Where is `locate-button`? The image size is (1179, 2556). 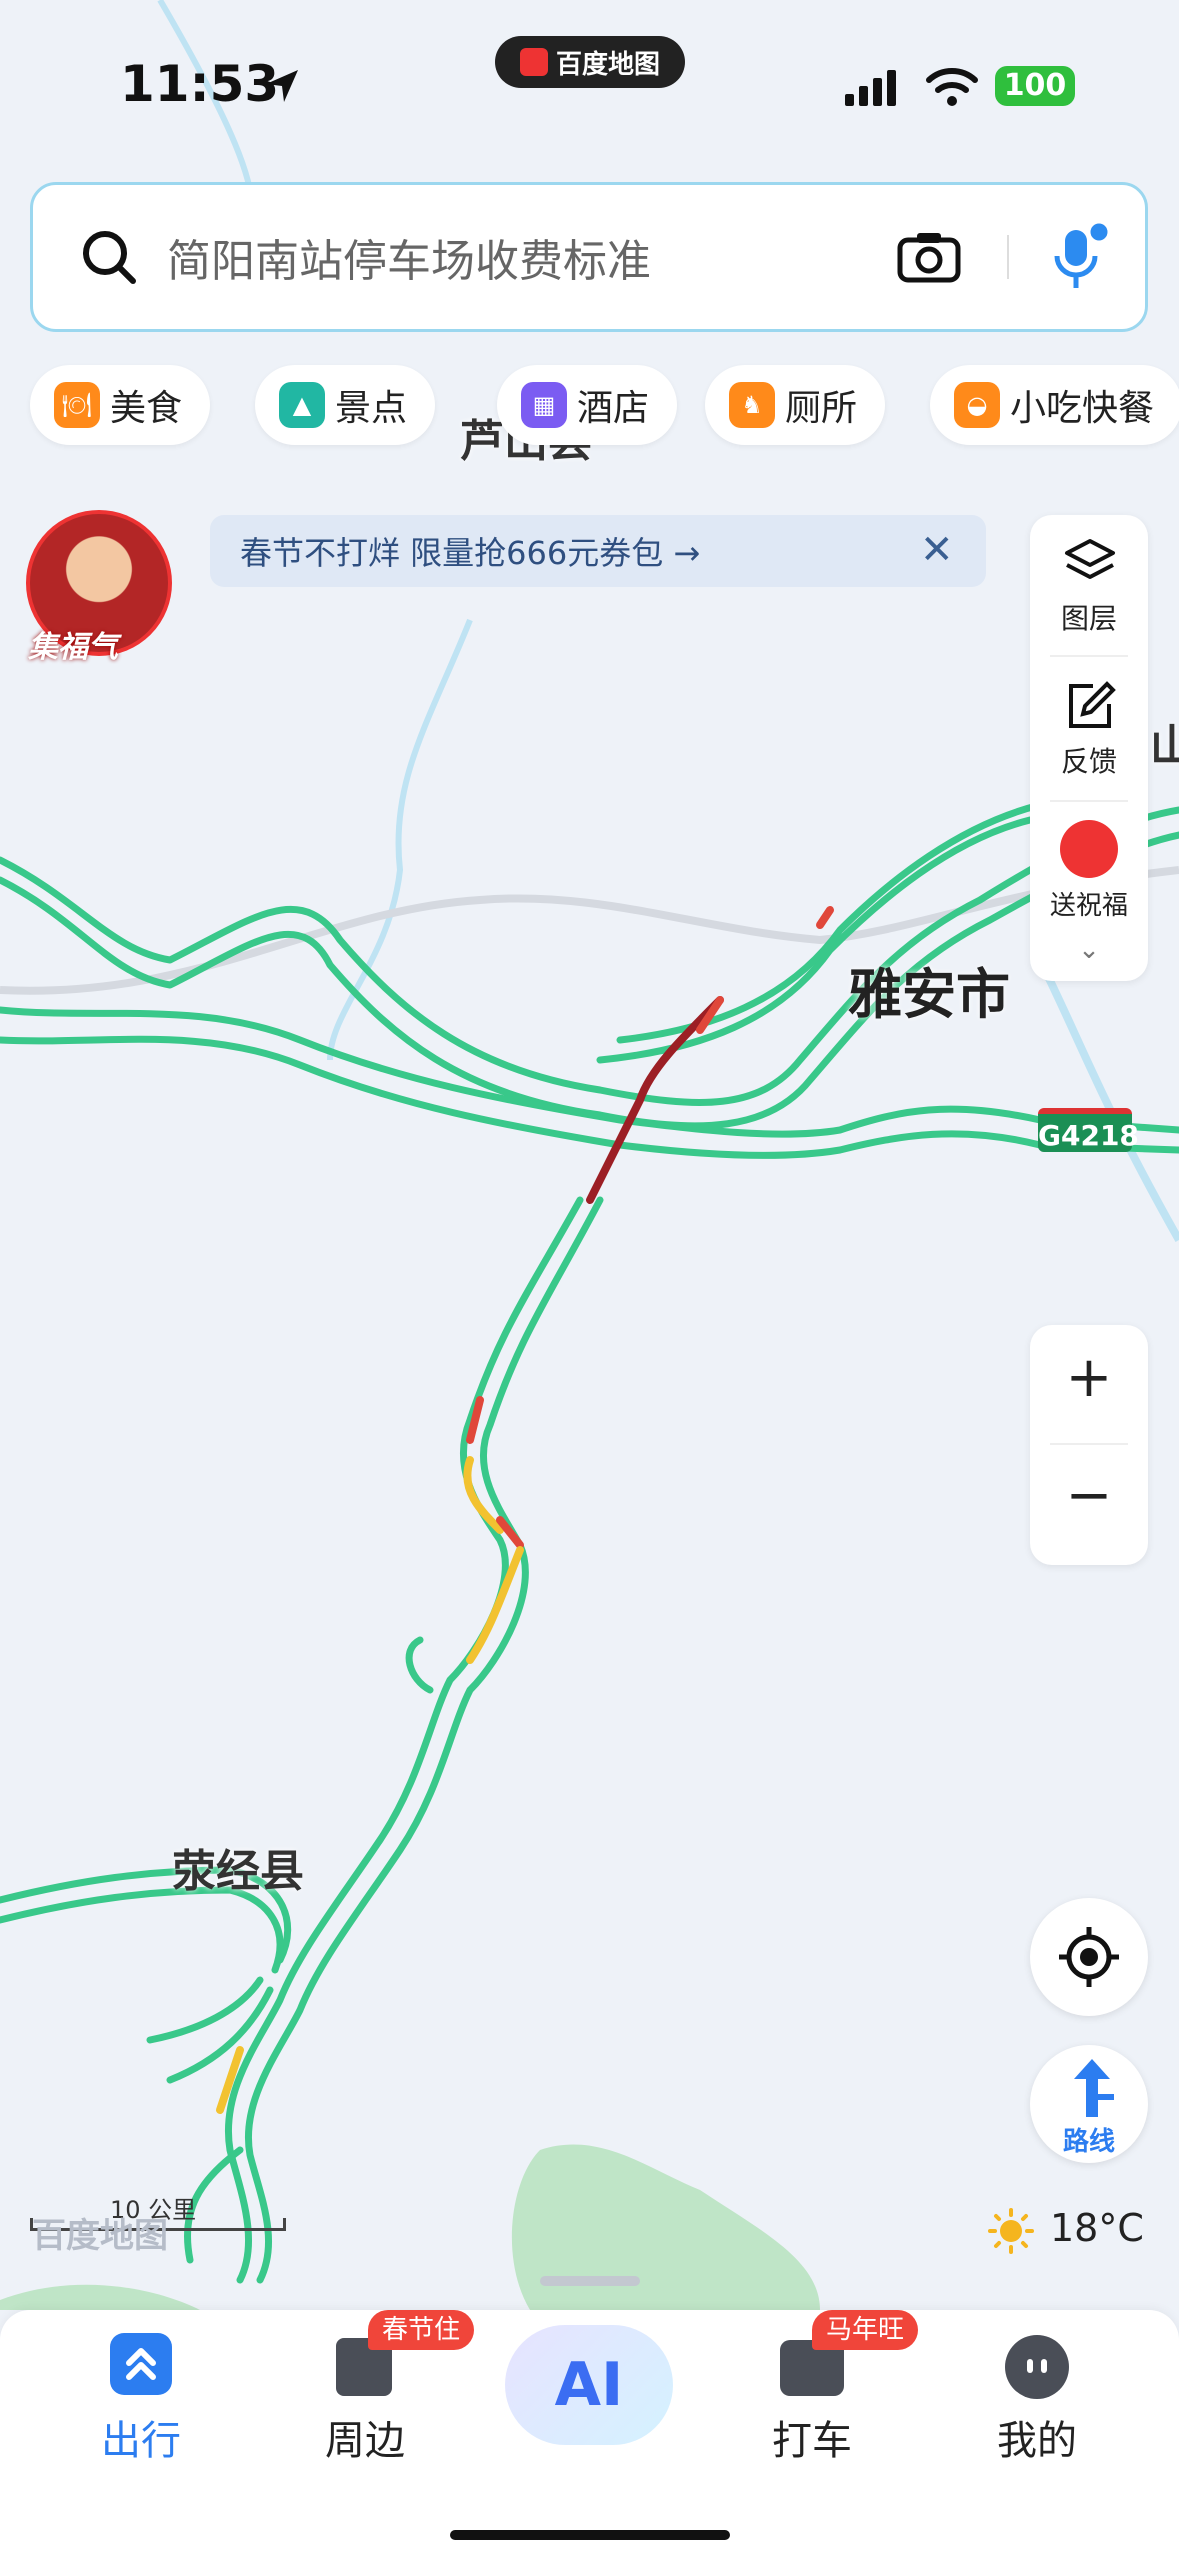 locate-button is located at coordinates (1089, 1957).